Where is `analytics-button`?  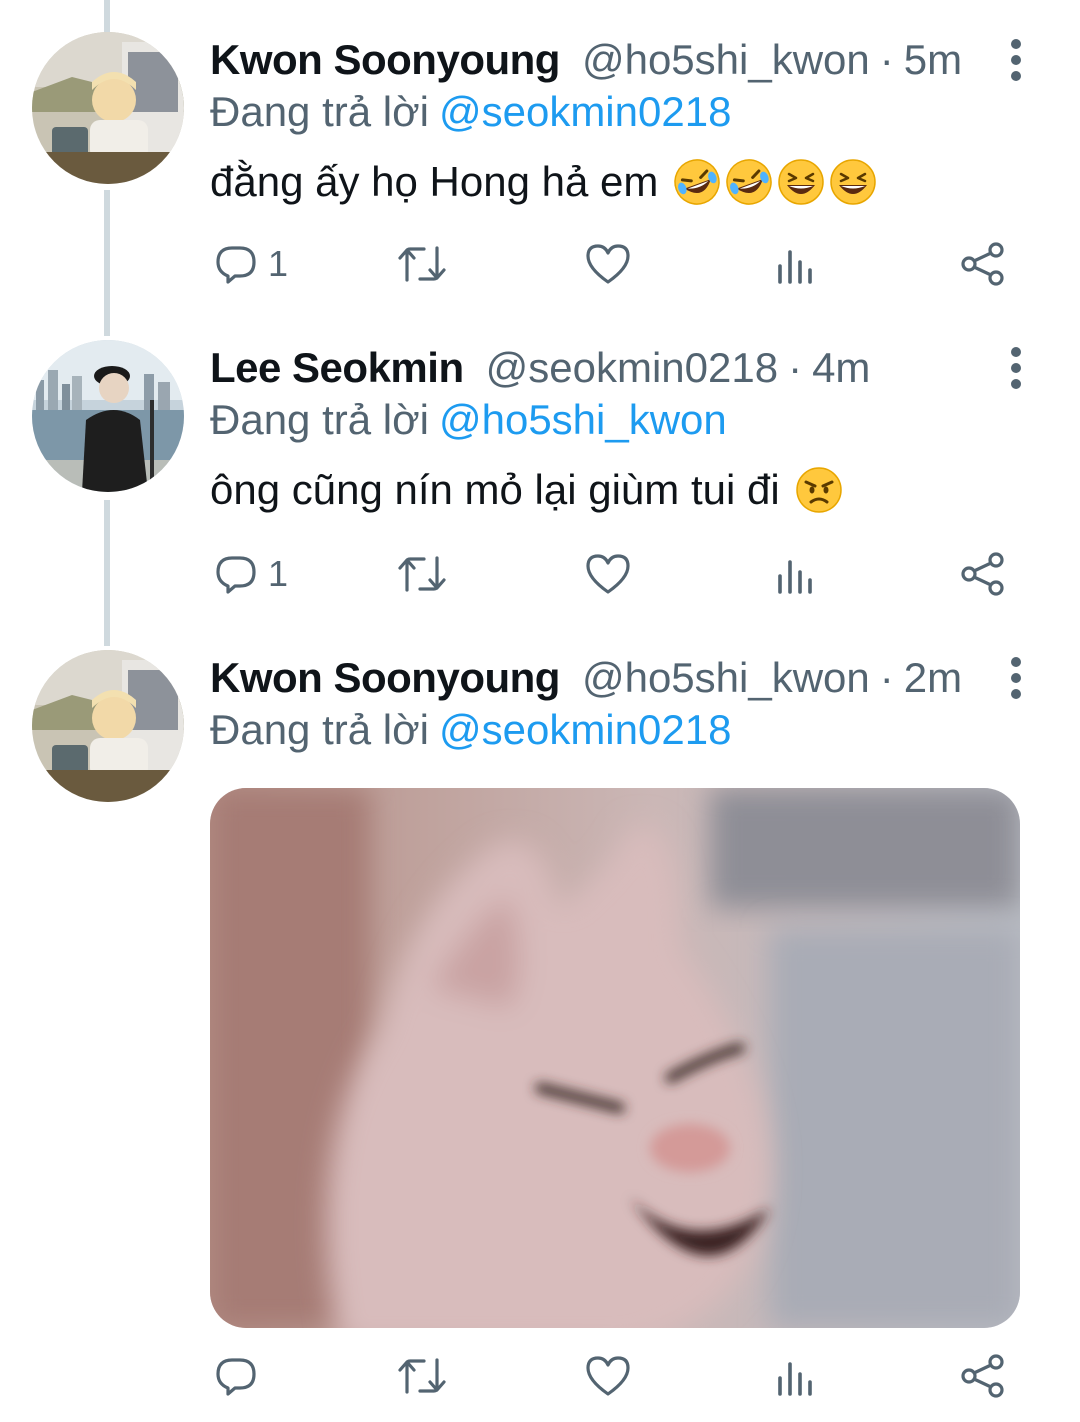
analytics-button is located at coordinates (796, 1376).